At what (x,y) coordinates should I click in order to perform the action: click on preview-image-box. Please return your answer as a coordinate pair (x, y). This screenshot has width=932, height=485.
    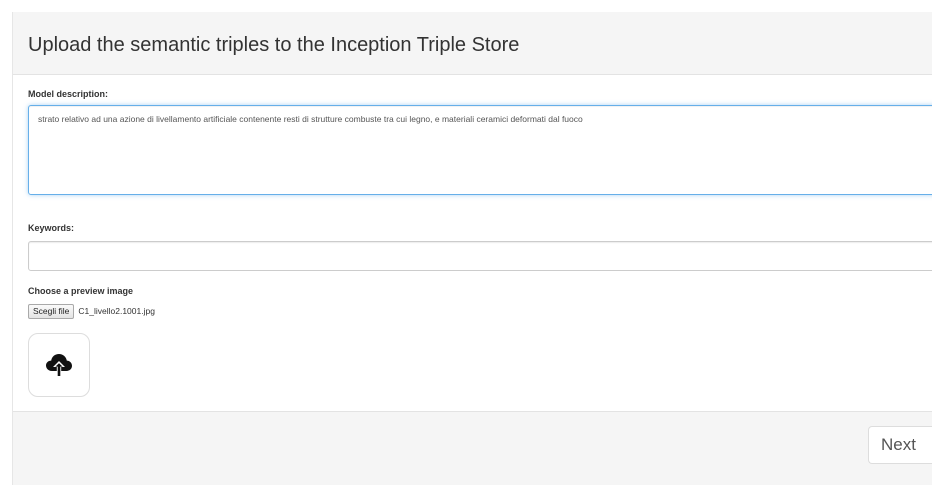
    Looking at the image, I should click on (59, 365).